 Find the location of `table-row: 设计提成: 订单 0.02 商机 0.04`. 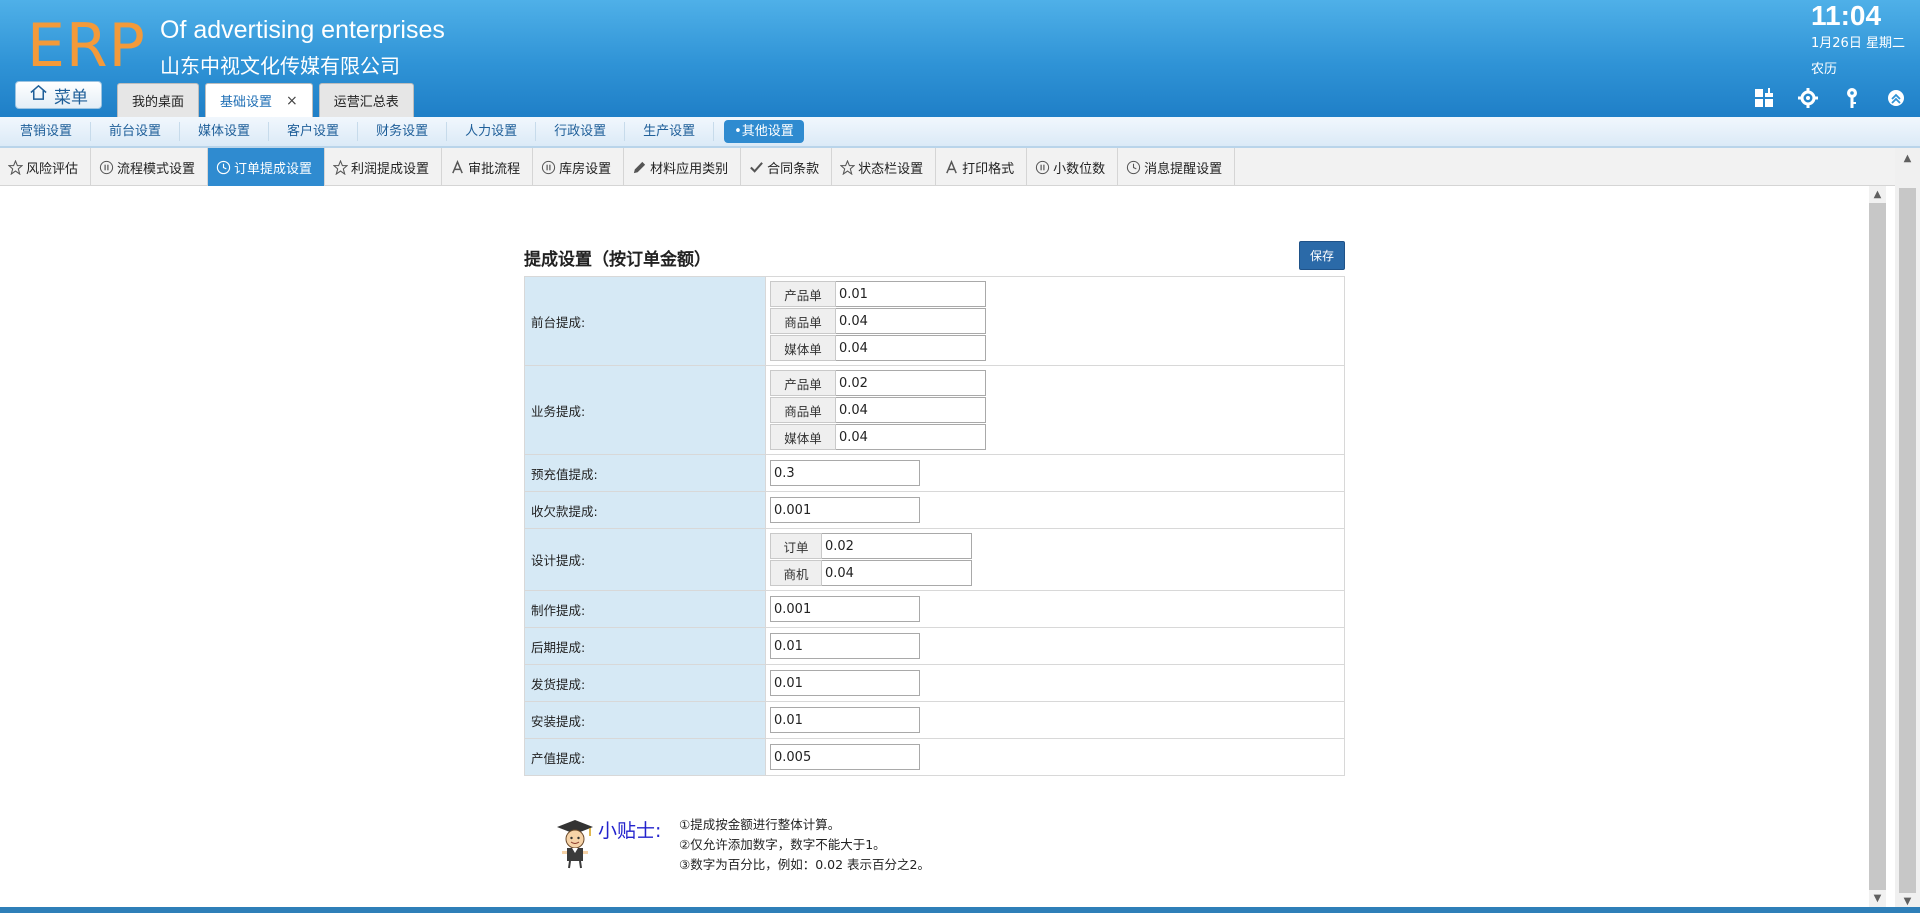

table-row: 设计提成: 订单 0.02 商机 0.04 is located at coordinates (934, 559).